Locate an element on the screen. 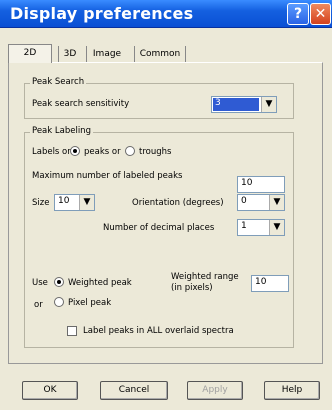 The width and height of the screenshot is (332, 410). help-caption-button: ? is located at coordinates (298, 14).